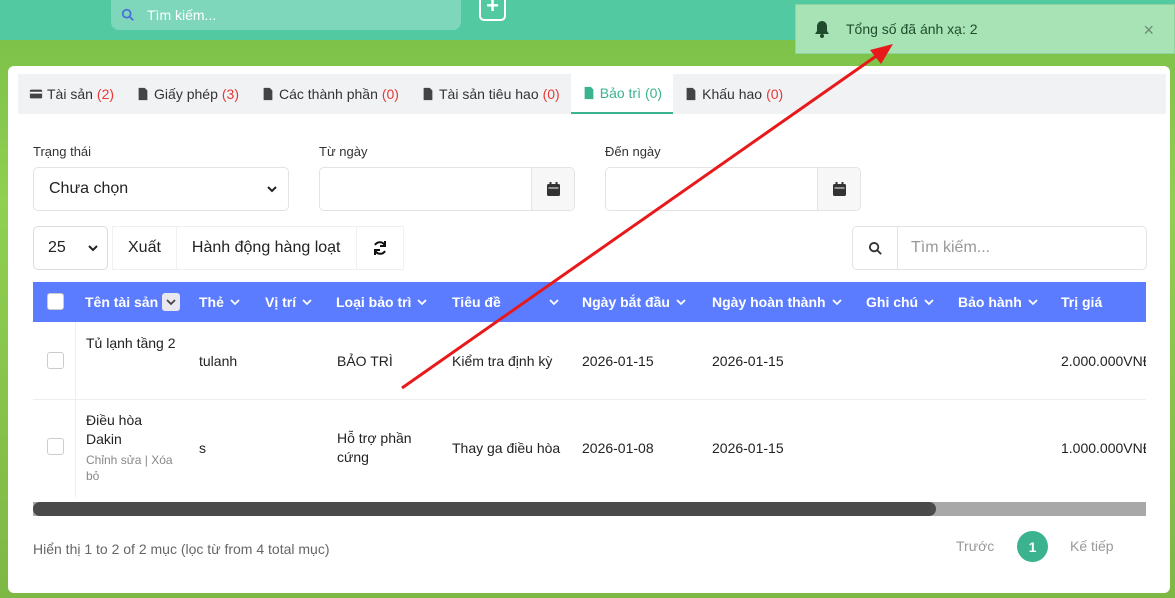  I want to click on delete-link-2: bỏ, so click(92, 476).